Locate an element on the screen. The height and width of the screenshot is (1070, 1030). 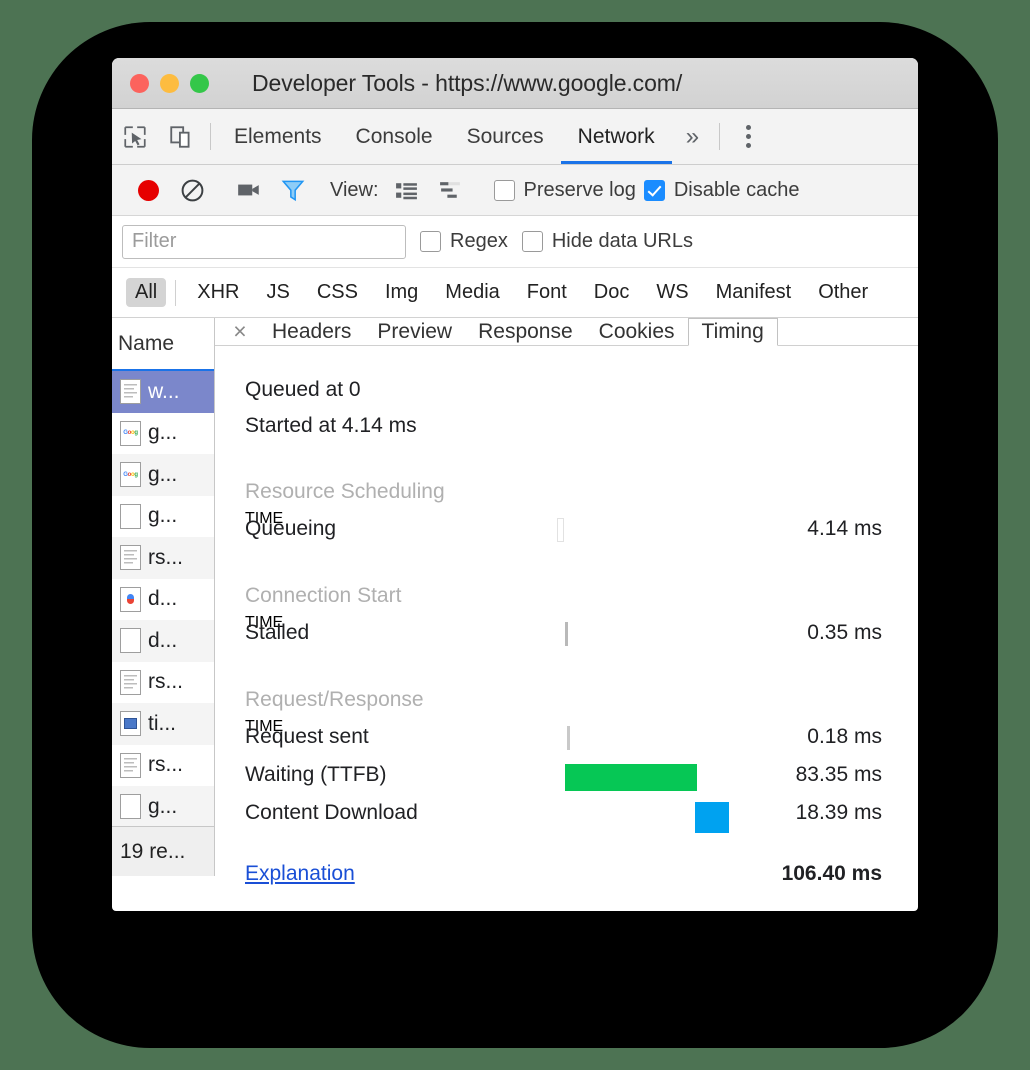
tab-network: Network is located at coordinates (616, 136).